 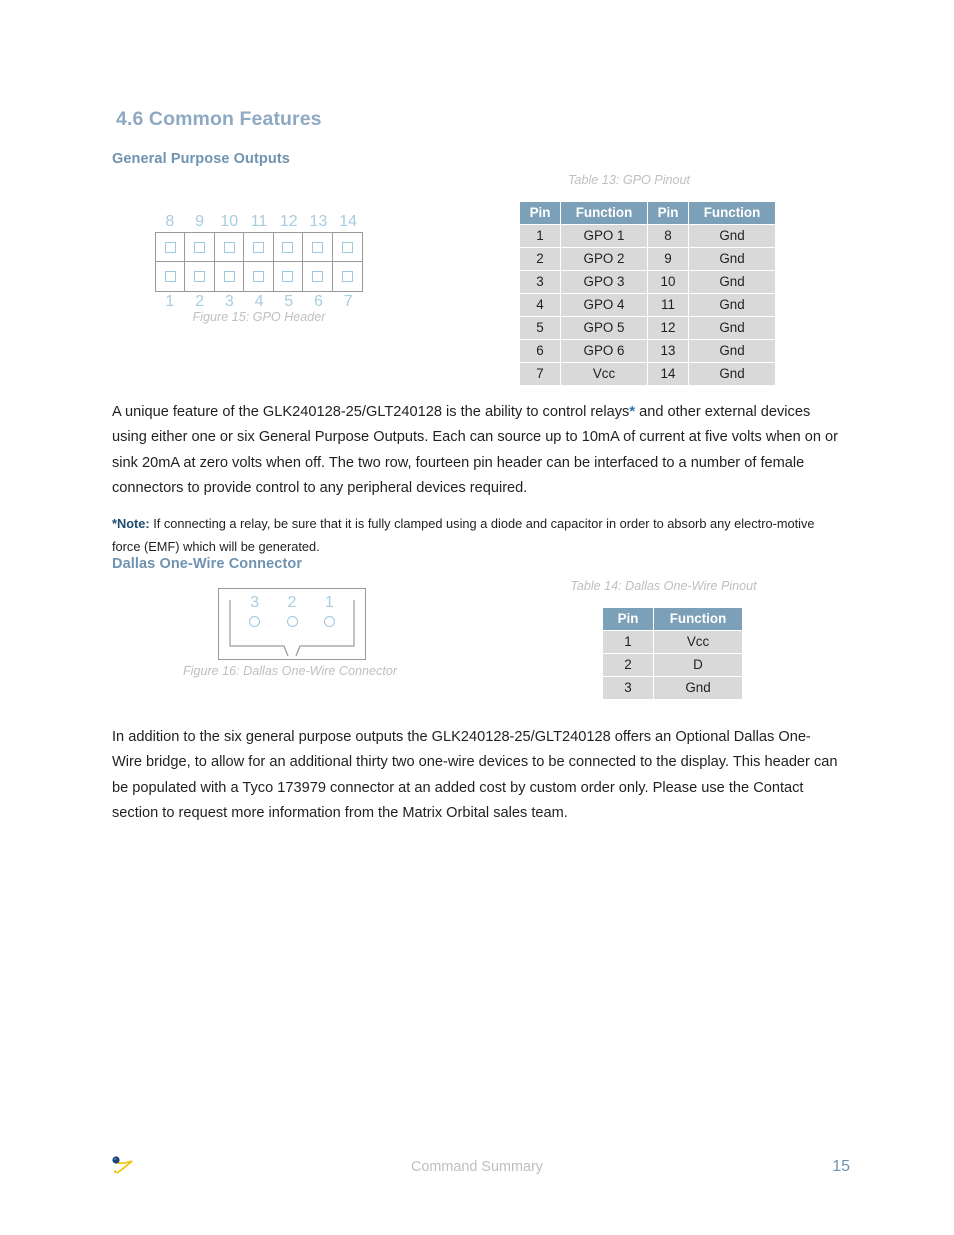 I want to click on table-row: 1 GPO 1 8 Gnd, so click(x=647, y=236).